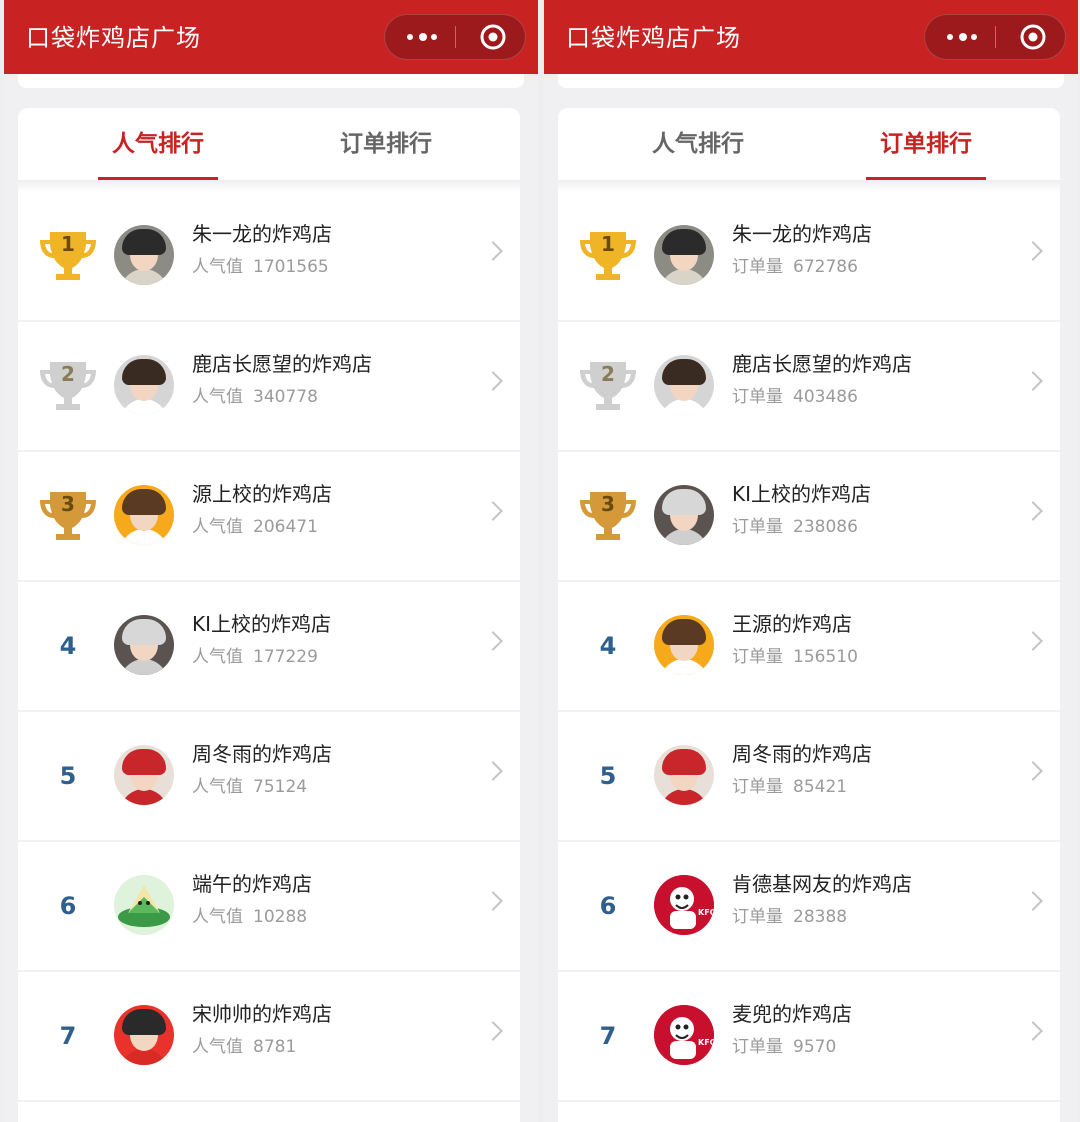 The width and height of the screenshot is (1080, 1122). I want to click on shop-metric: 人气值 177229, so click(255, 654).